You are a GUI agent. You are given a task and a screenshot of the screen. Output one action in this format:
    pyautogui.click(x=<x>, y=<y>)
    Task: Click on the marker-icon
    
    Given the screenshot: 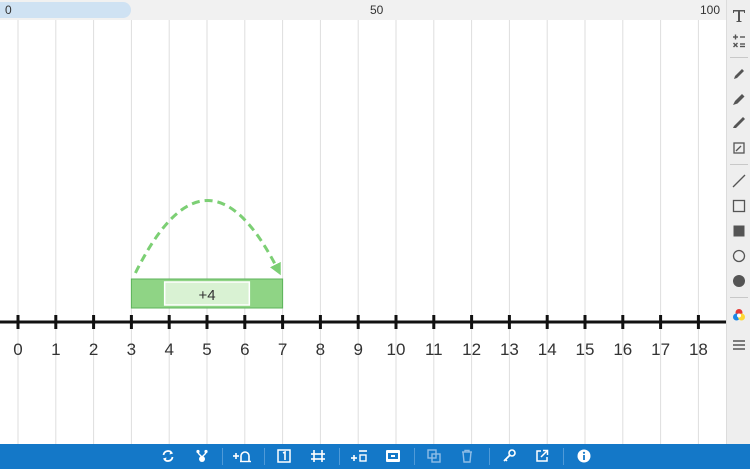 What is the action you would take?
    pyautogui.click(x=739, y=99)
    